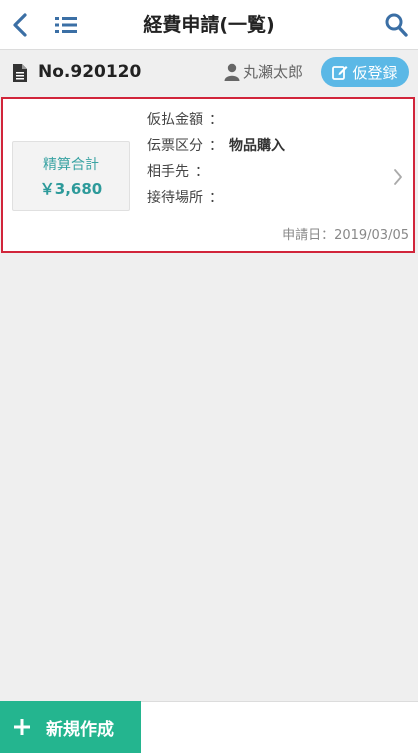  Describe the element at coordinates (257, 146) in the screenshot. I see `field-value: 物品購入` at that location.